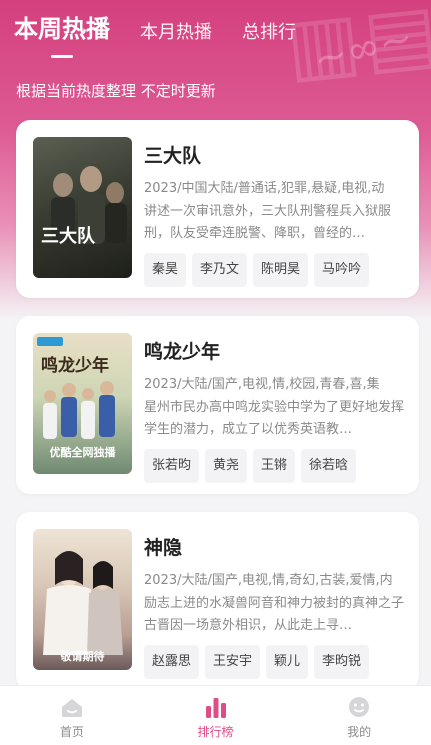 Image resolution: width=431 pixels, height=745 pixels. I want to click on tab-this-month: 本月热播, so click(176, 33).